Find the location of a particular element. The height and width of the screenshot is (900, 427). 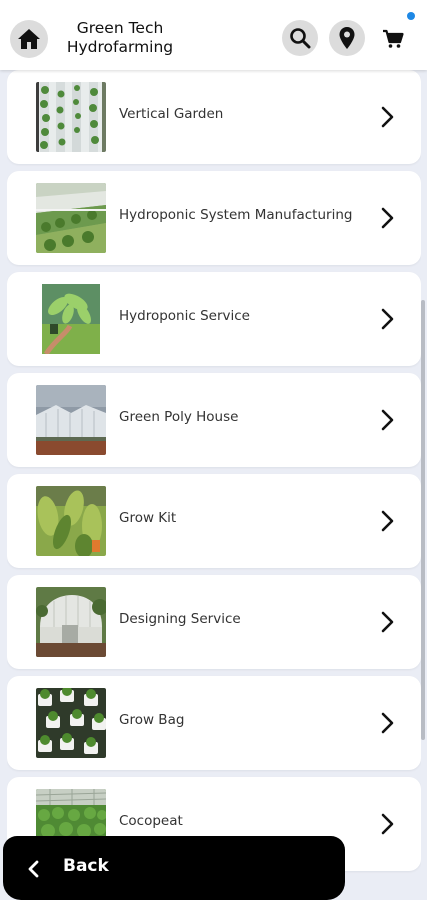

category-card-grow-kit: Grow Kit is located at coordinates (214, 521).